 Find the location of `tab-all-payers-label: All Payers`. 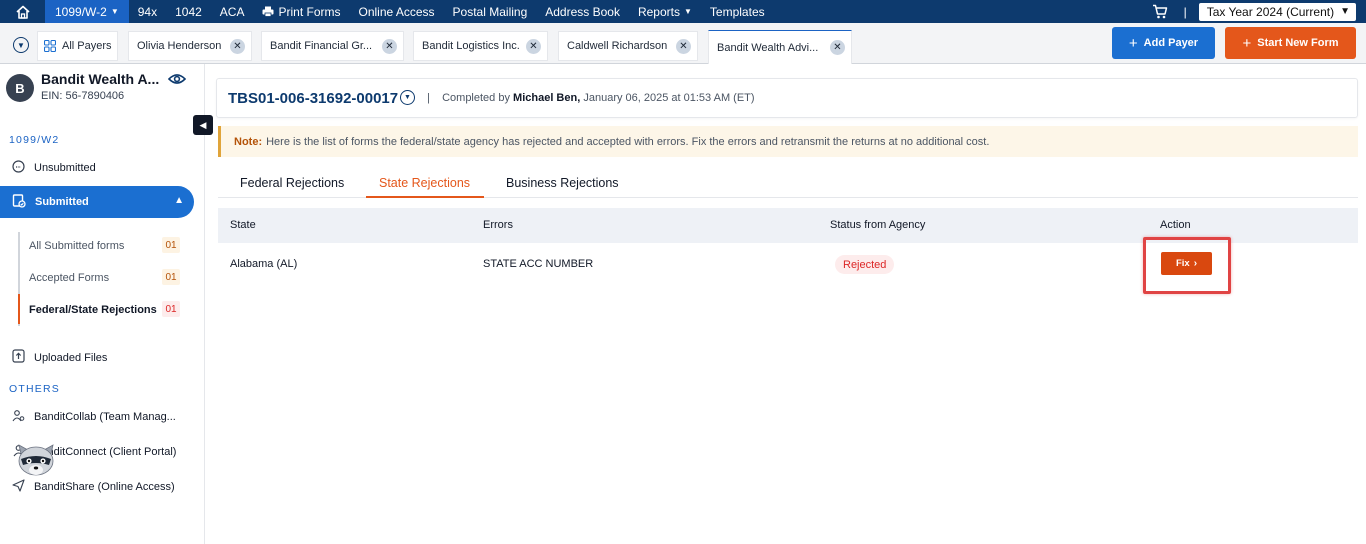

tab-all-payers-label: All Payers is located at coordinates (87, 46).